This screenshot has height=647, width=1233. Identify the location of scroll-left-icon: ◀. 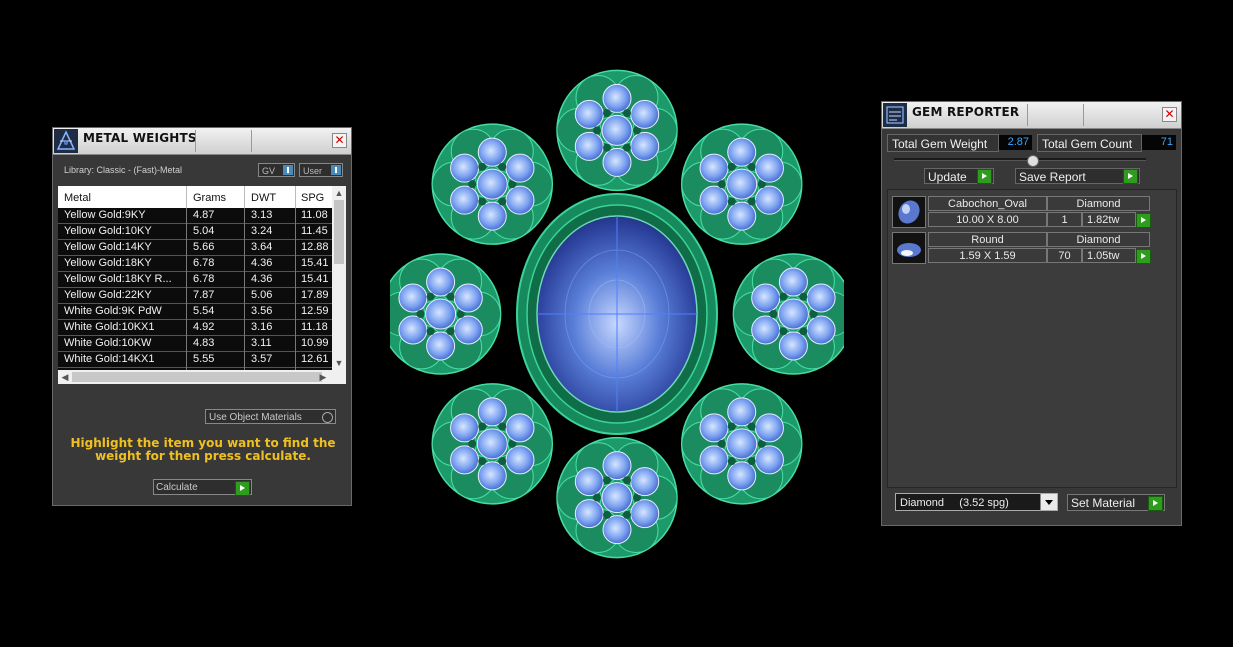
(65, 377).